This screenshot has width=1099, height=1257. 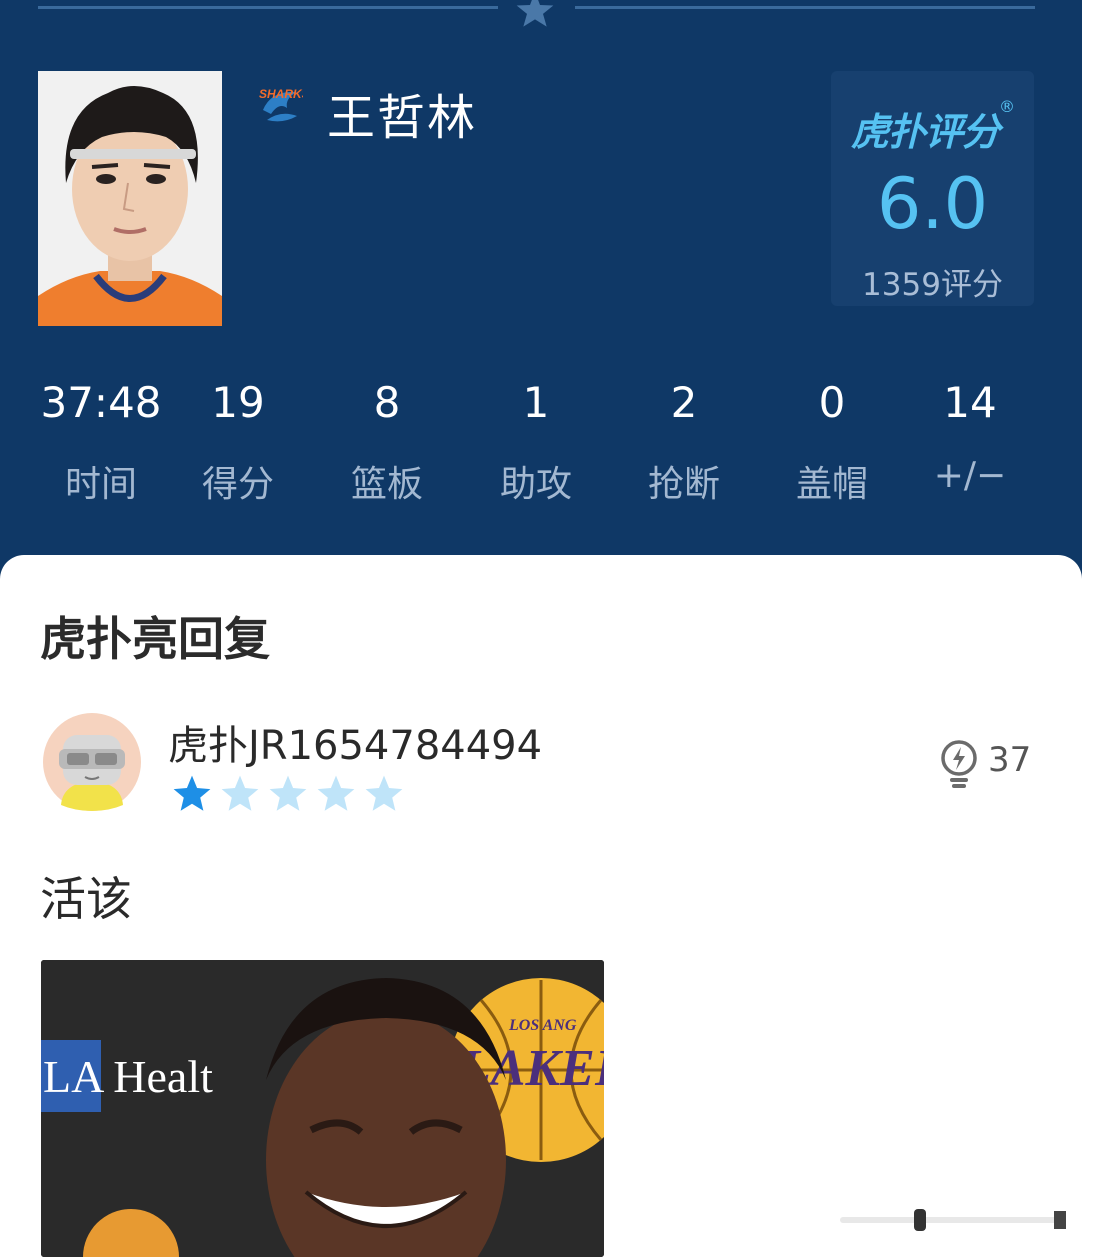 I want to click on user-rating-stars, so click(x=290, y=795).